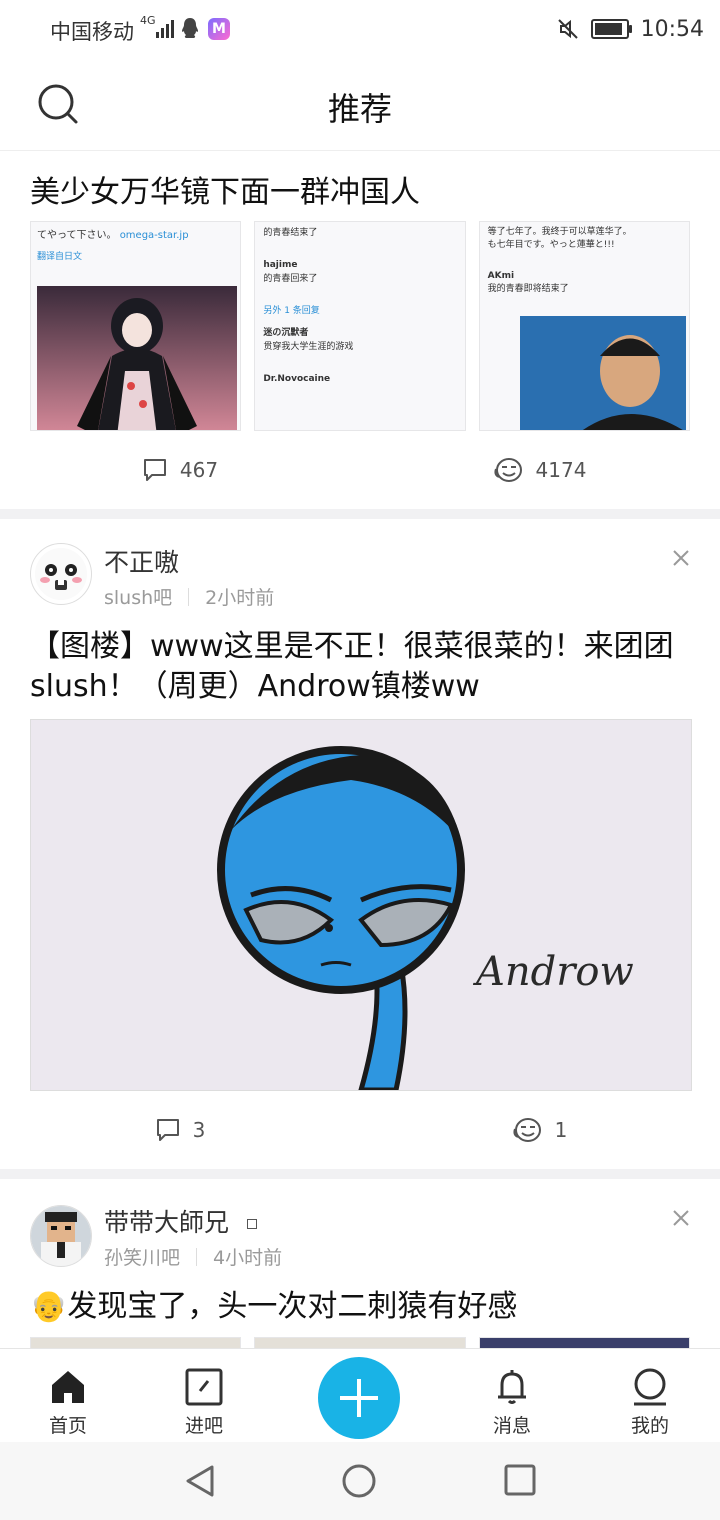  I want to click on recents-icon, so click(520, 1480).